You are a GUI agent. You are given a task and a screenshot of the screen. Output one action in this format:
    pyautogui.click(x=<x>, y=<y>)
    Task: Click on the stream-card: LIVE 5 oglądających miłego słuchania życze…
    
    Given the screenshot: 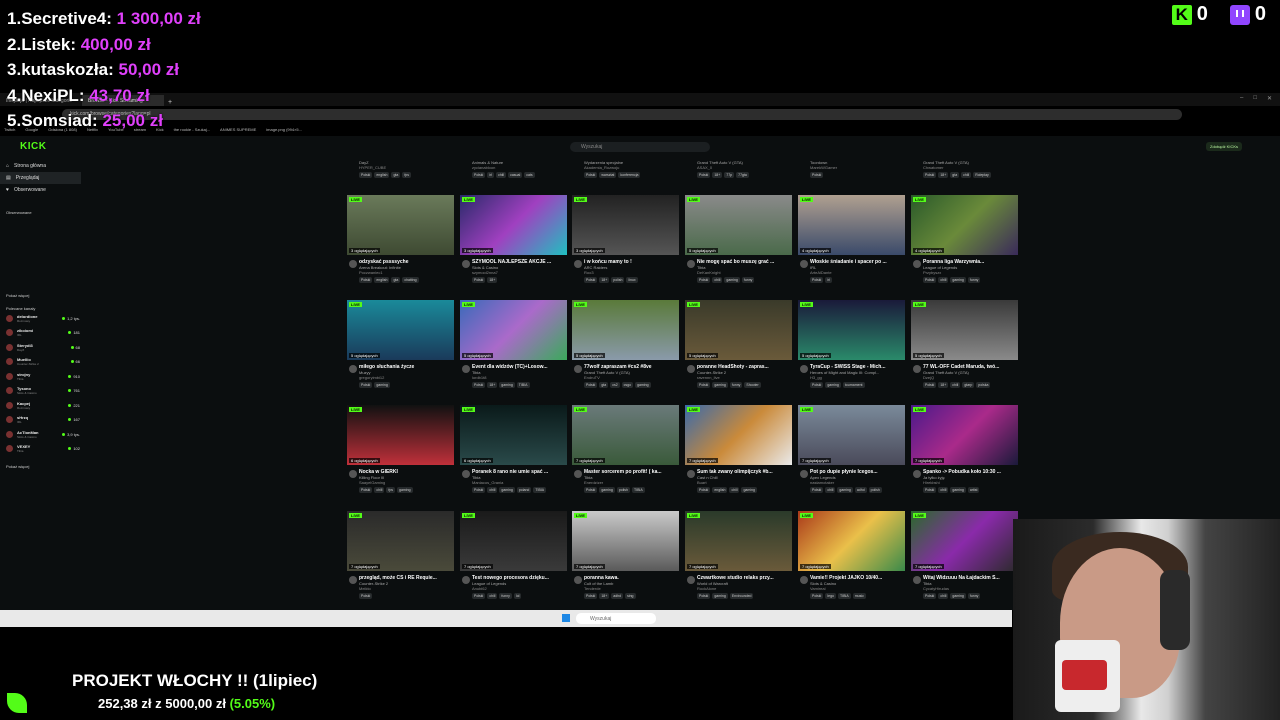 What is the action you would take?
    pyautogui.click(x=400, y=344)
    